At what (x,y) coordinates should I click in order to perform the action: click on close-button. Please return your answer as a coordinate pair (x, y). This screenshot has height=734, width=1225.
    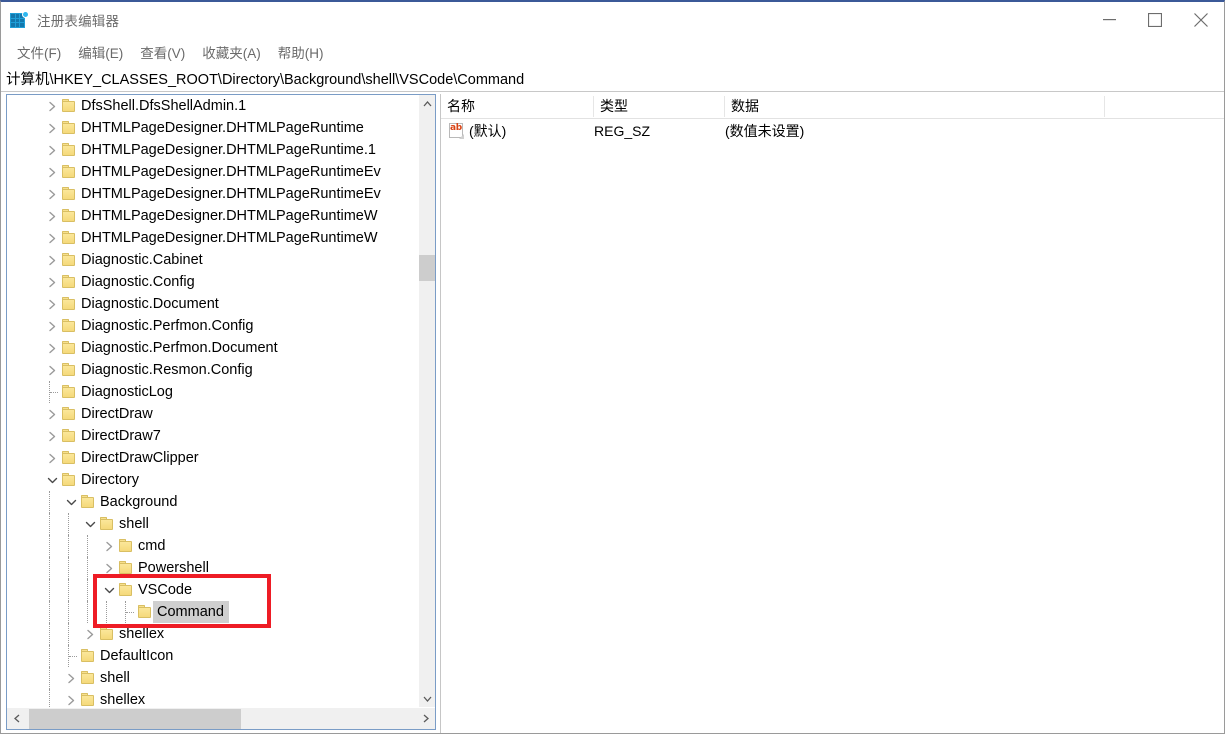
    Looking at the image, I should click on (1201, 20).